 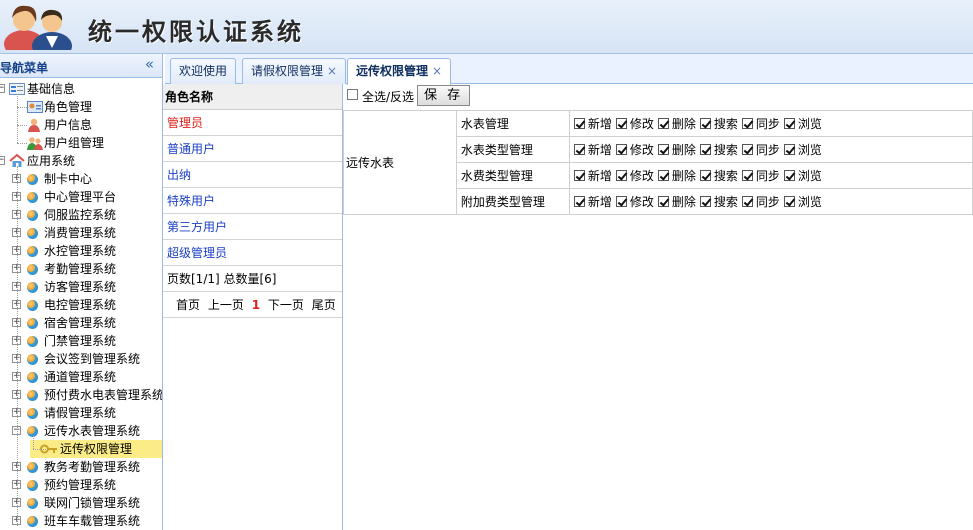 I want to click on tree-label: 联网门锁管理系统, so click(x=92, y=503).